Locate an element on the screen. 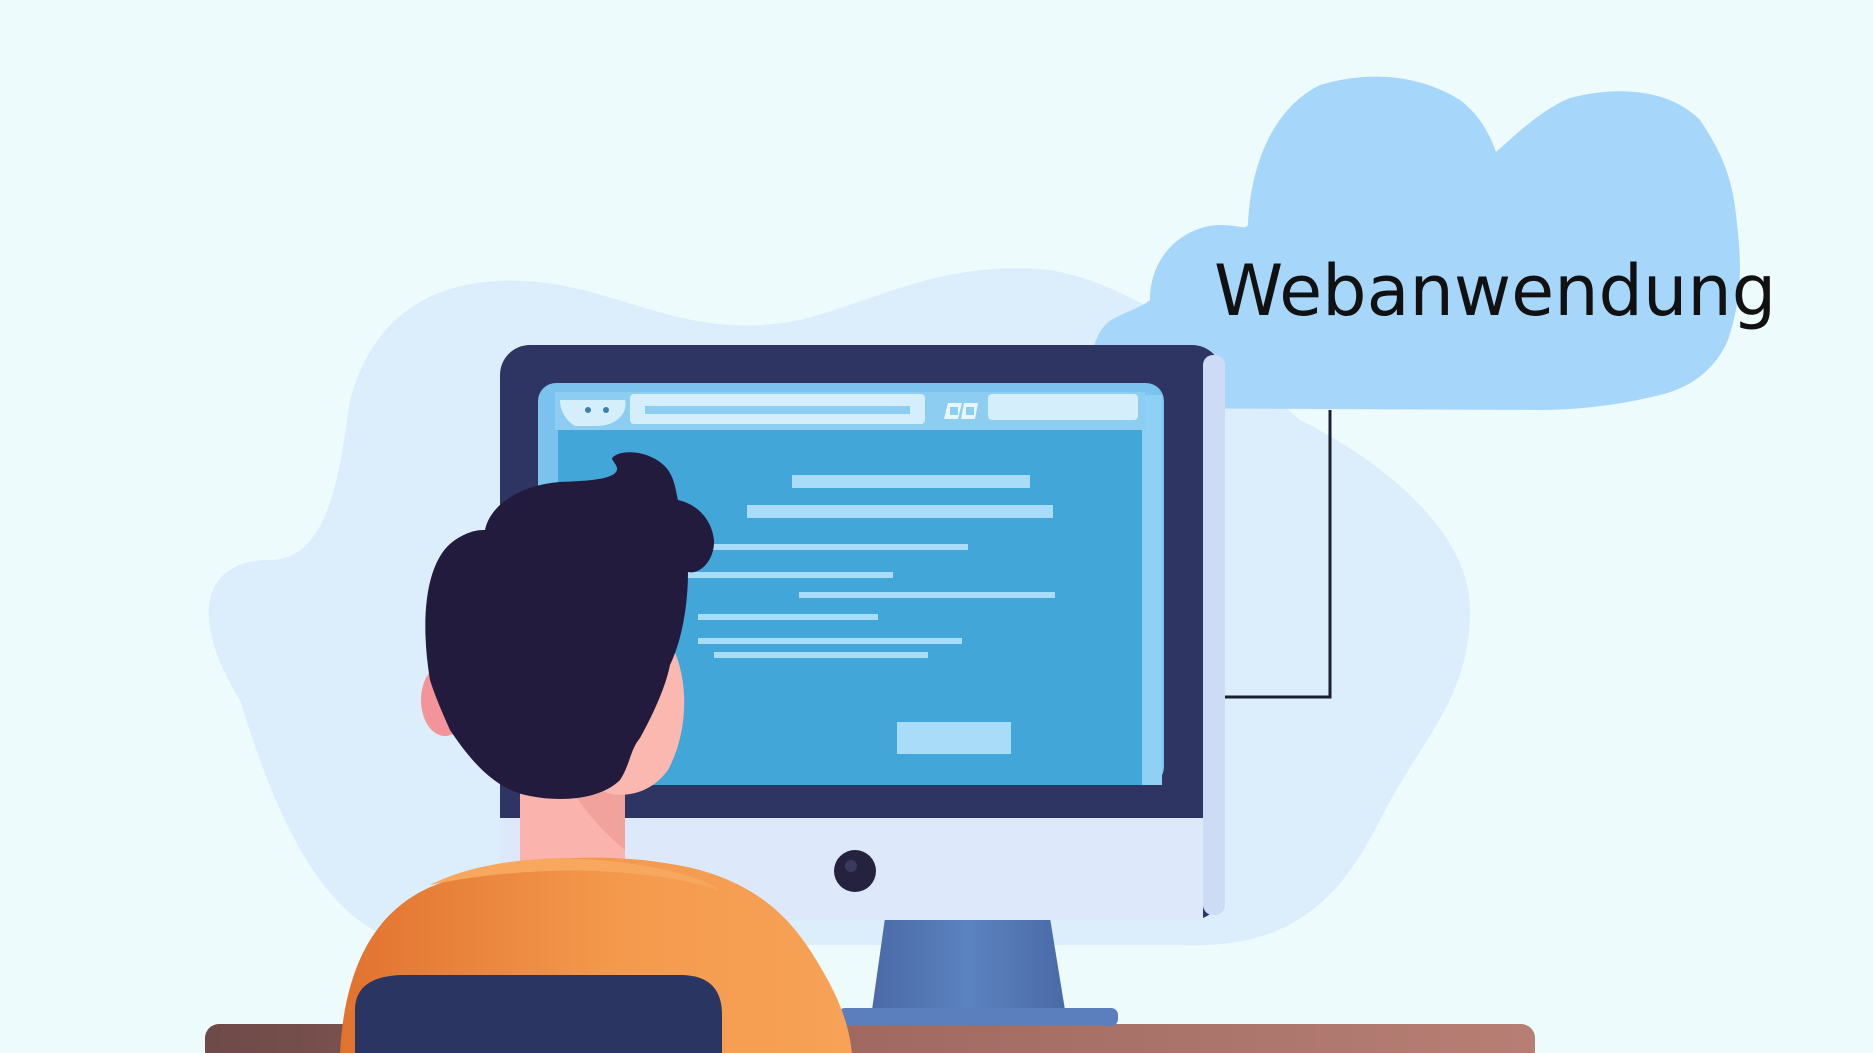  monitor-stand is located at coordinates (968, 964).